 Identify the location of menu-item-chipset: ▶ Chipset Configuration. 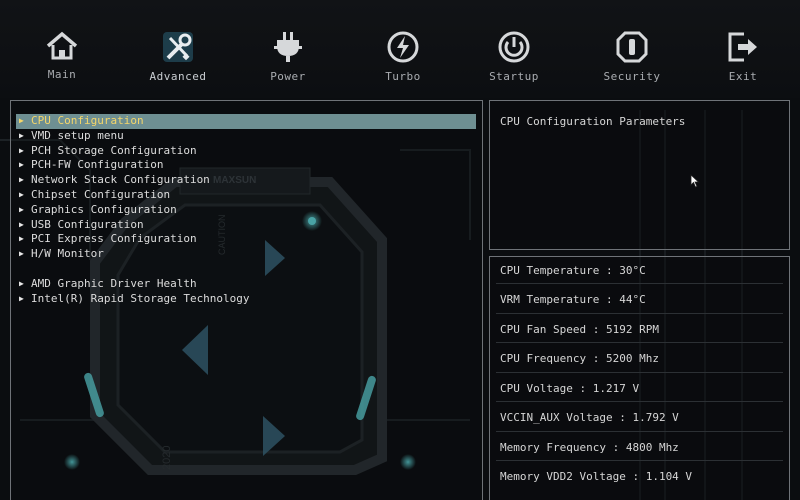
(246, 195).